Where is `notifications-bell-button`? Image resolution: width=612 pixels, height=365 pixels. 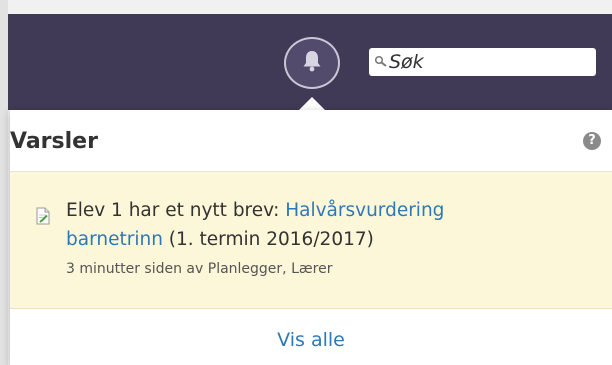
notifications-bell-button is located at coordinates (312, 63).